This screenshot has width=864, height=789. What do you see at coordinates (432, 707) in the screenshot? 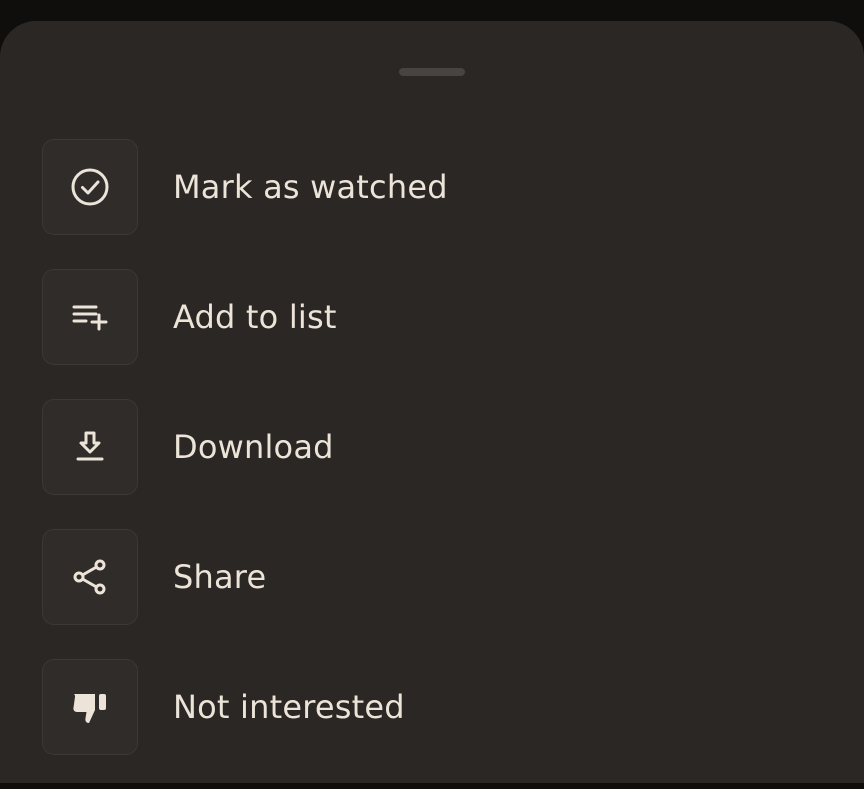
I see `menu-item-not-interested: Not interested` at bounding box center [432, 707].